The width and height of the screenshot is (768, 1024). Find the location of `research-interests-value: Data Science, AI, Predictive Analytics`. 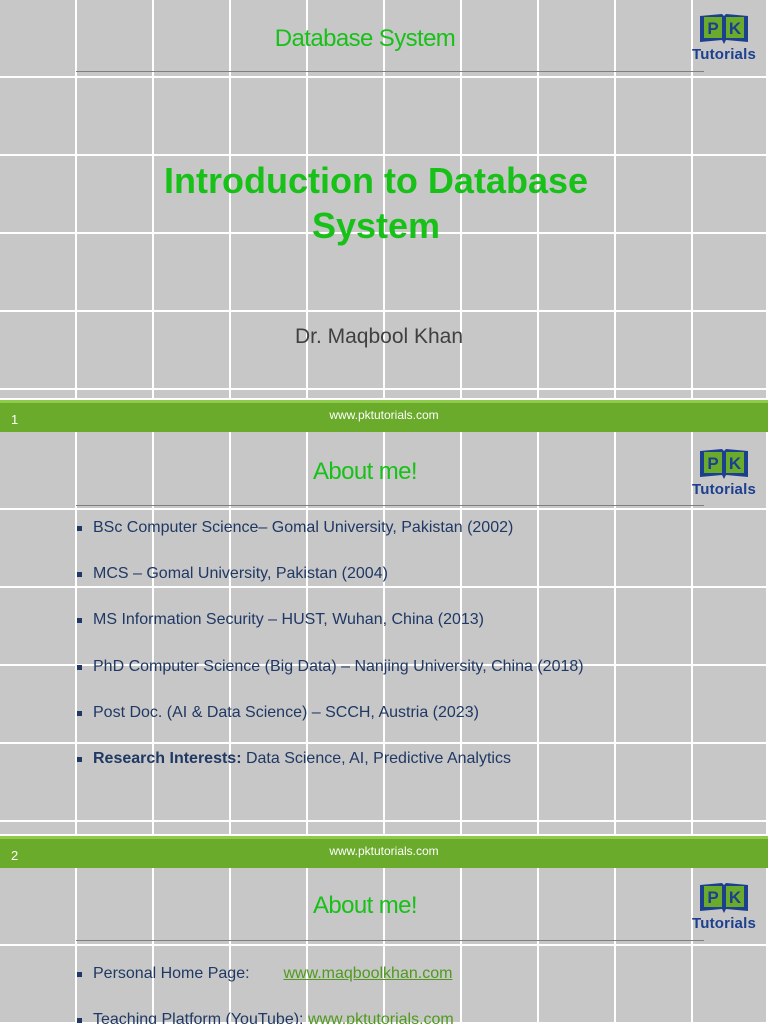

research-interests-value: Data Science, AI, Predictive Analytics is located at coordinates (376, 758).